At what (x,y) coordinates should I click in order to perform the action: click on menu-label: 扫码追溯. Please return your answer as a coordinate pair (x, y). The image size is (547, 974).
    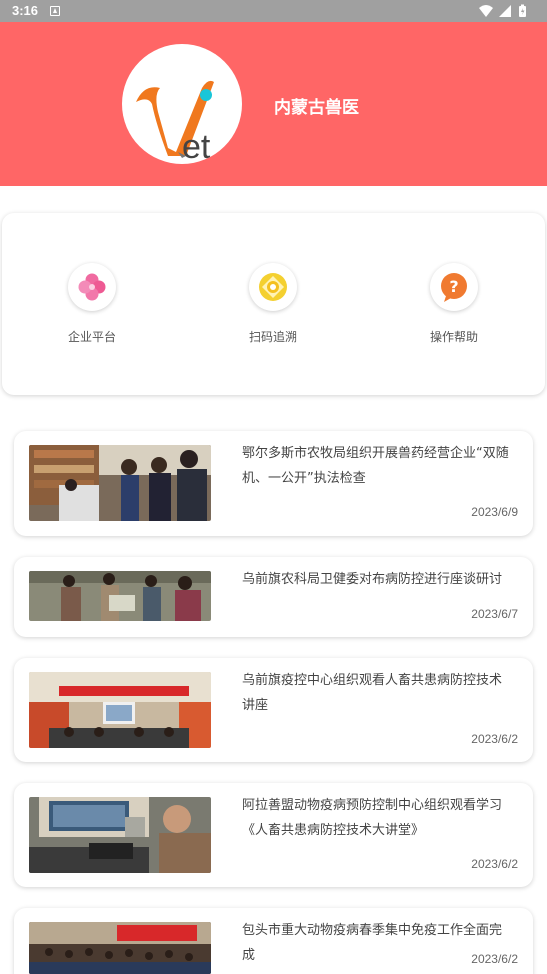
    Looking at the image, I should click on (272, 337).